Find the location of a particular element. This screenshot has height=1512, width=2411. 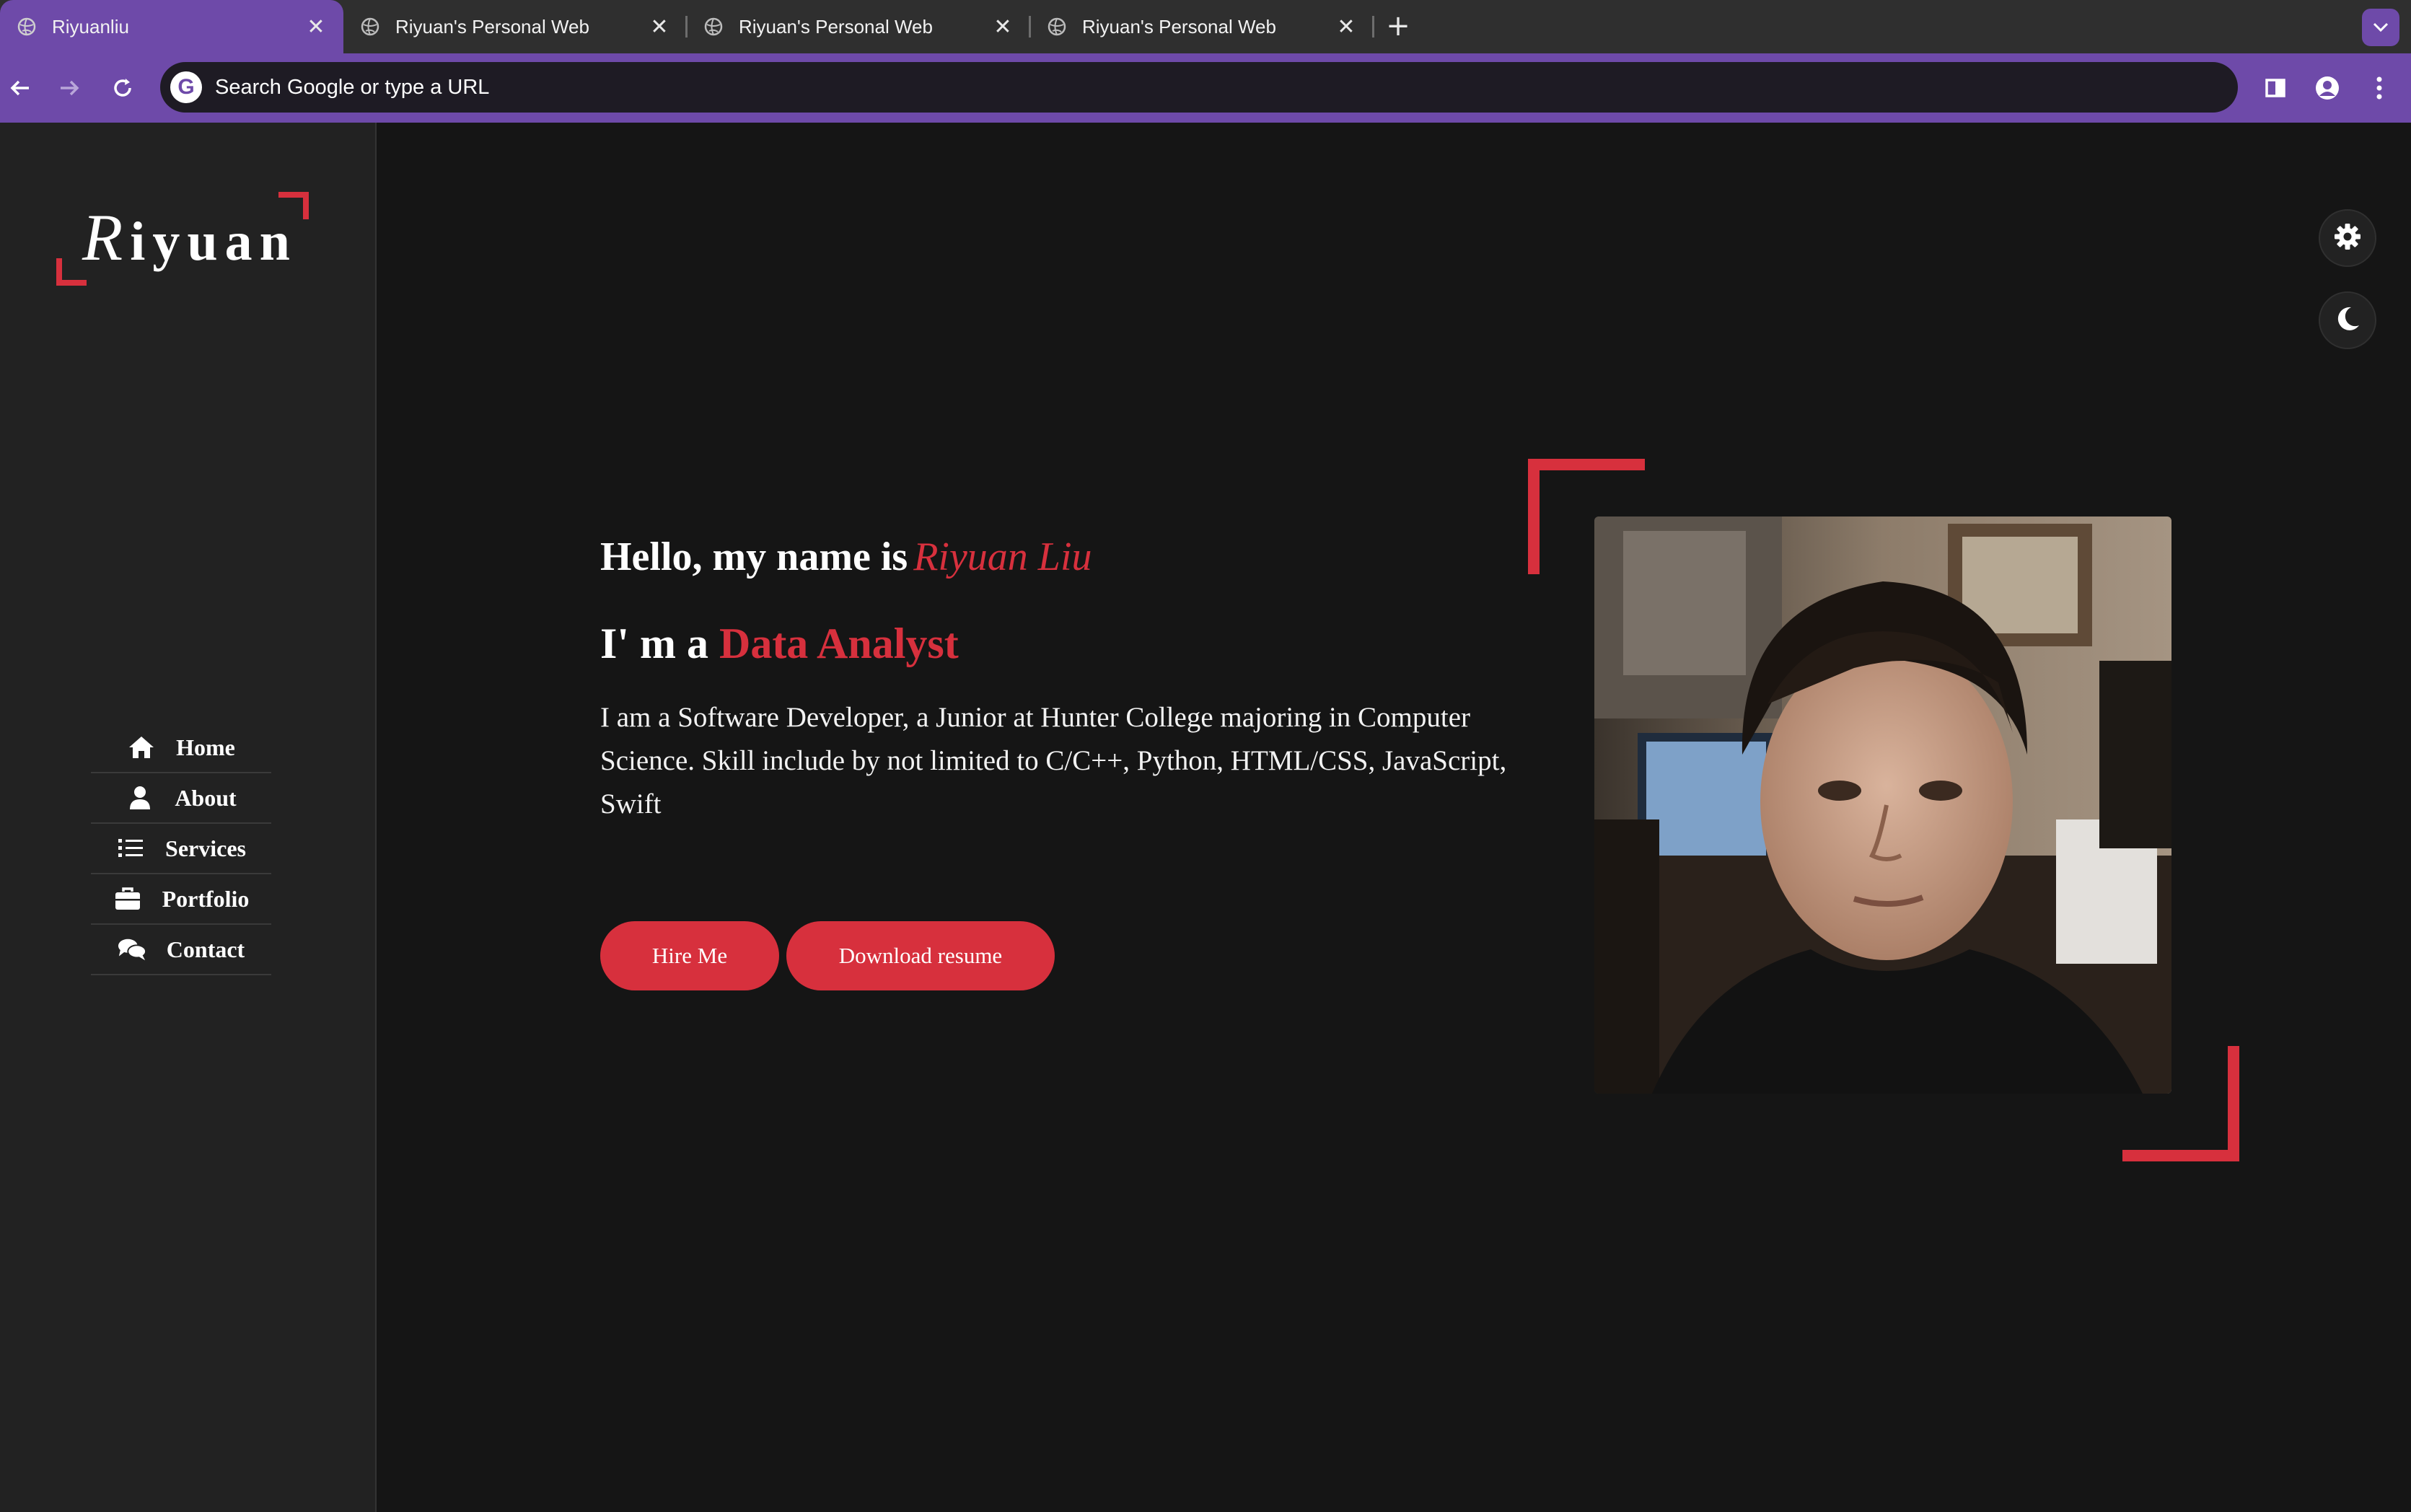

new-tab-plus-icon: + is located at coordinates (1399, 26).